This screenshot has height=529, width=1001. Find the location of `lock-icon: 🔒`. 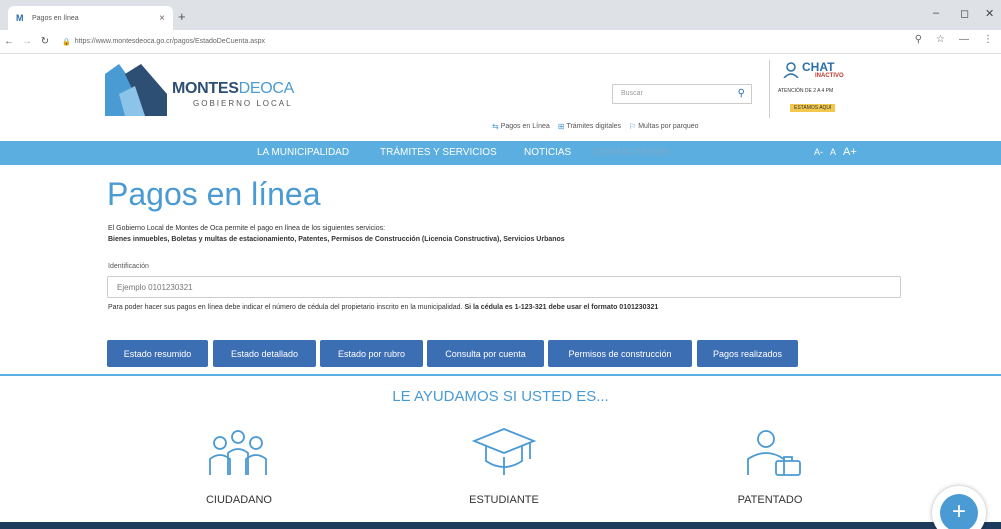

lock-icon: 🔒 is located at coordinates (66, 42).